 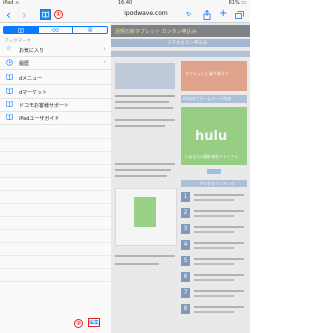 I want to click on glasses-icon, so click(x=55, y=30).